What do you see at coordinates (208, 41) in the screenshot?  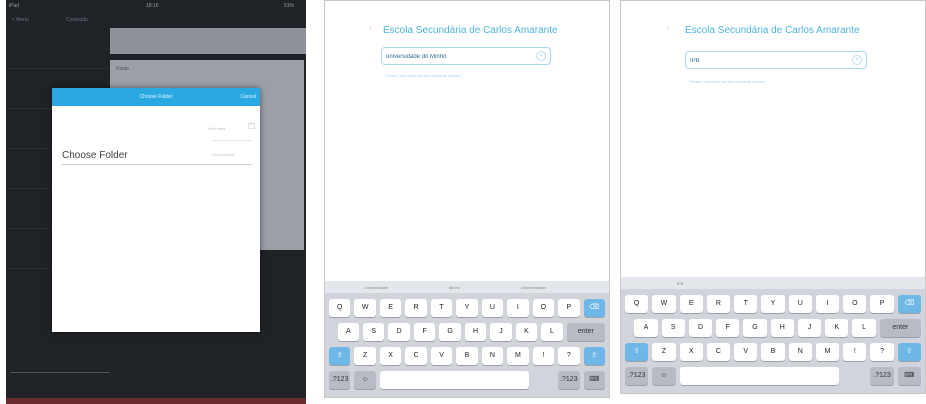 I see `background-card` at bounding box center [208, 41].